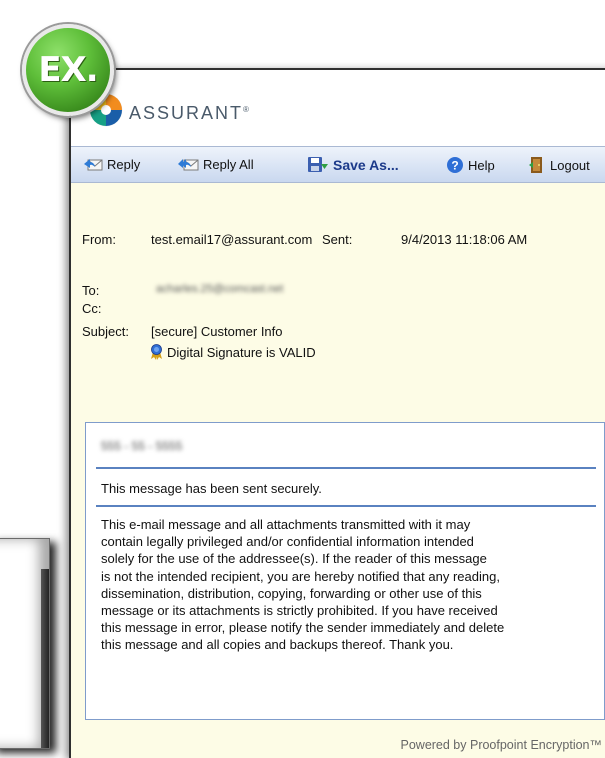  I want to click on save-icon, so click(318, 164).